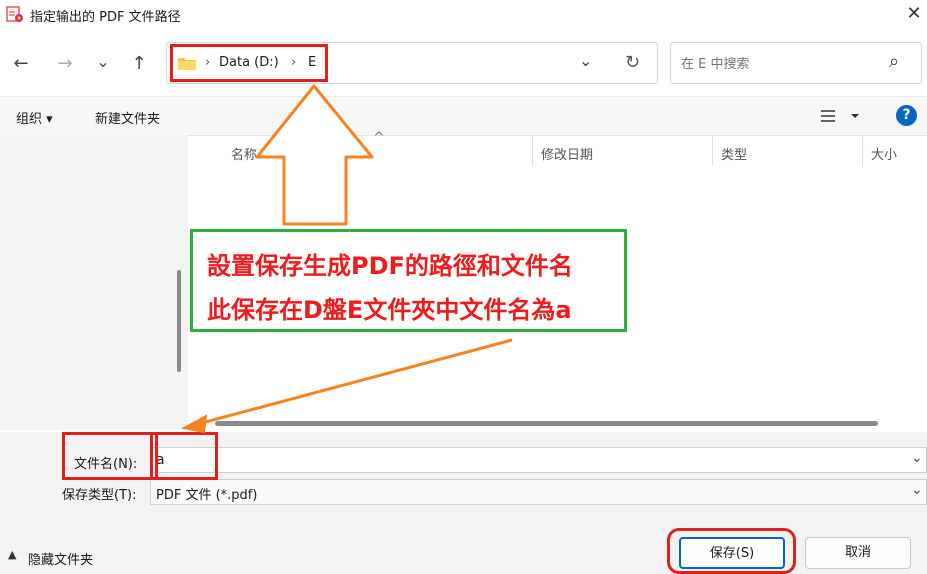 The width and height of the screenshot is (927, 574). What do you see at coordinates (390, 266) in the screenshot?
I see `annotation-line-1: 設置保存生成PDF的路徑和文件名` at bounding box center [390, 266].